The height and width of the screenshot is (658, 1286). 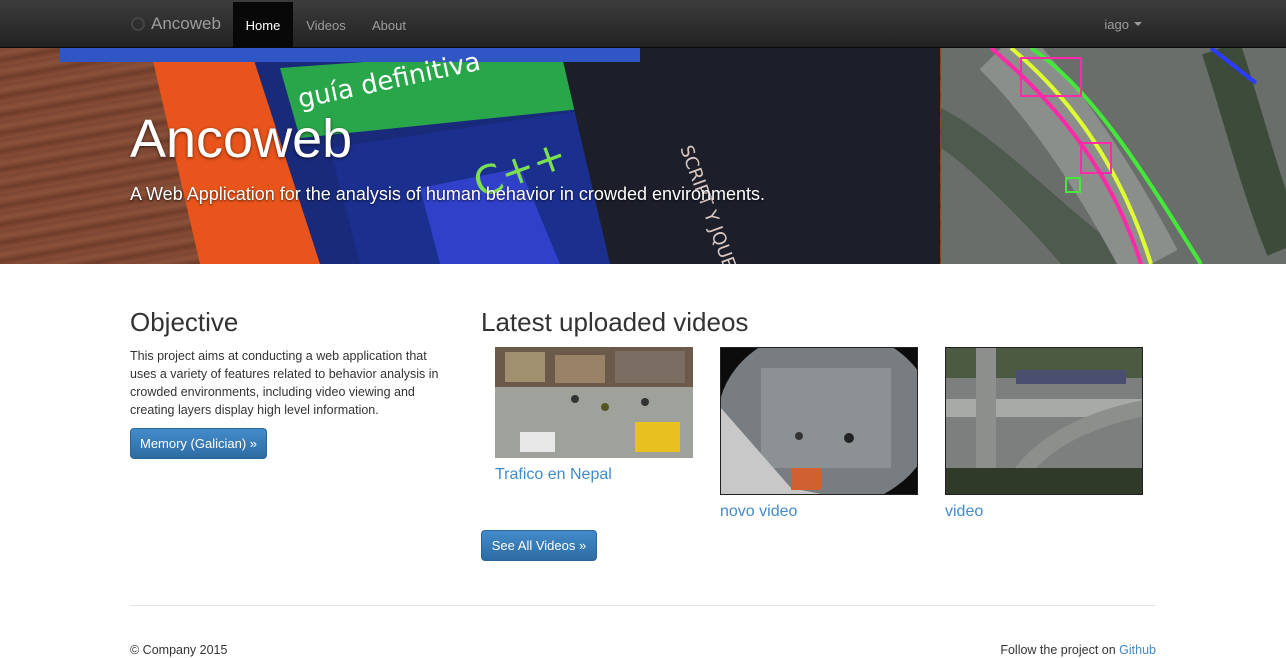 I want to click on brand-label: Ancoweb, so click(x=186, y=23).